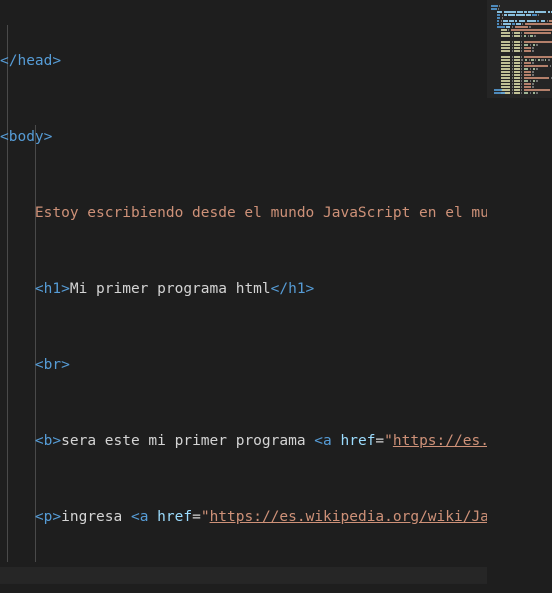 The height and width of the screenshot is (593, 552). I want to click on token-text: ingresa, so click(92, 517).